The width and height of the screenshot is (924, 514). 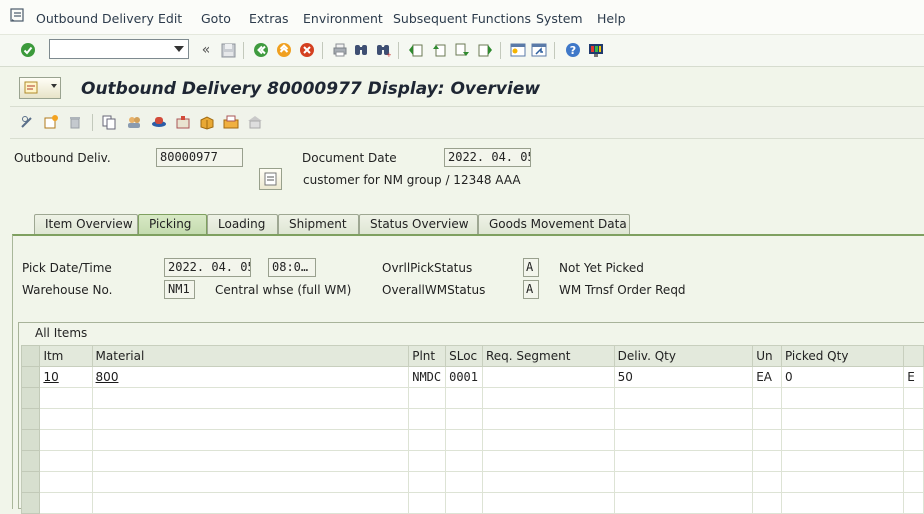 I want to click on item-link: 10, so click(x=50, y=377).